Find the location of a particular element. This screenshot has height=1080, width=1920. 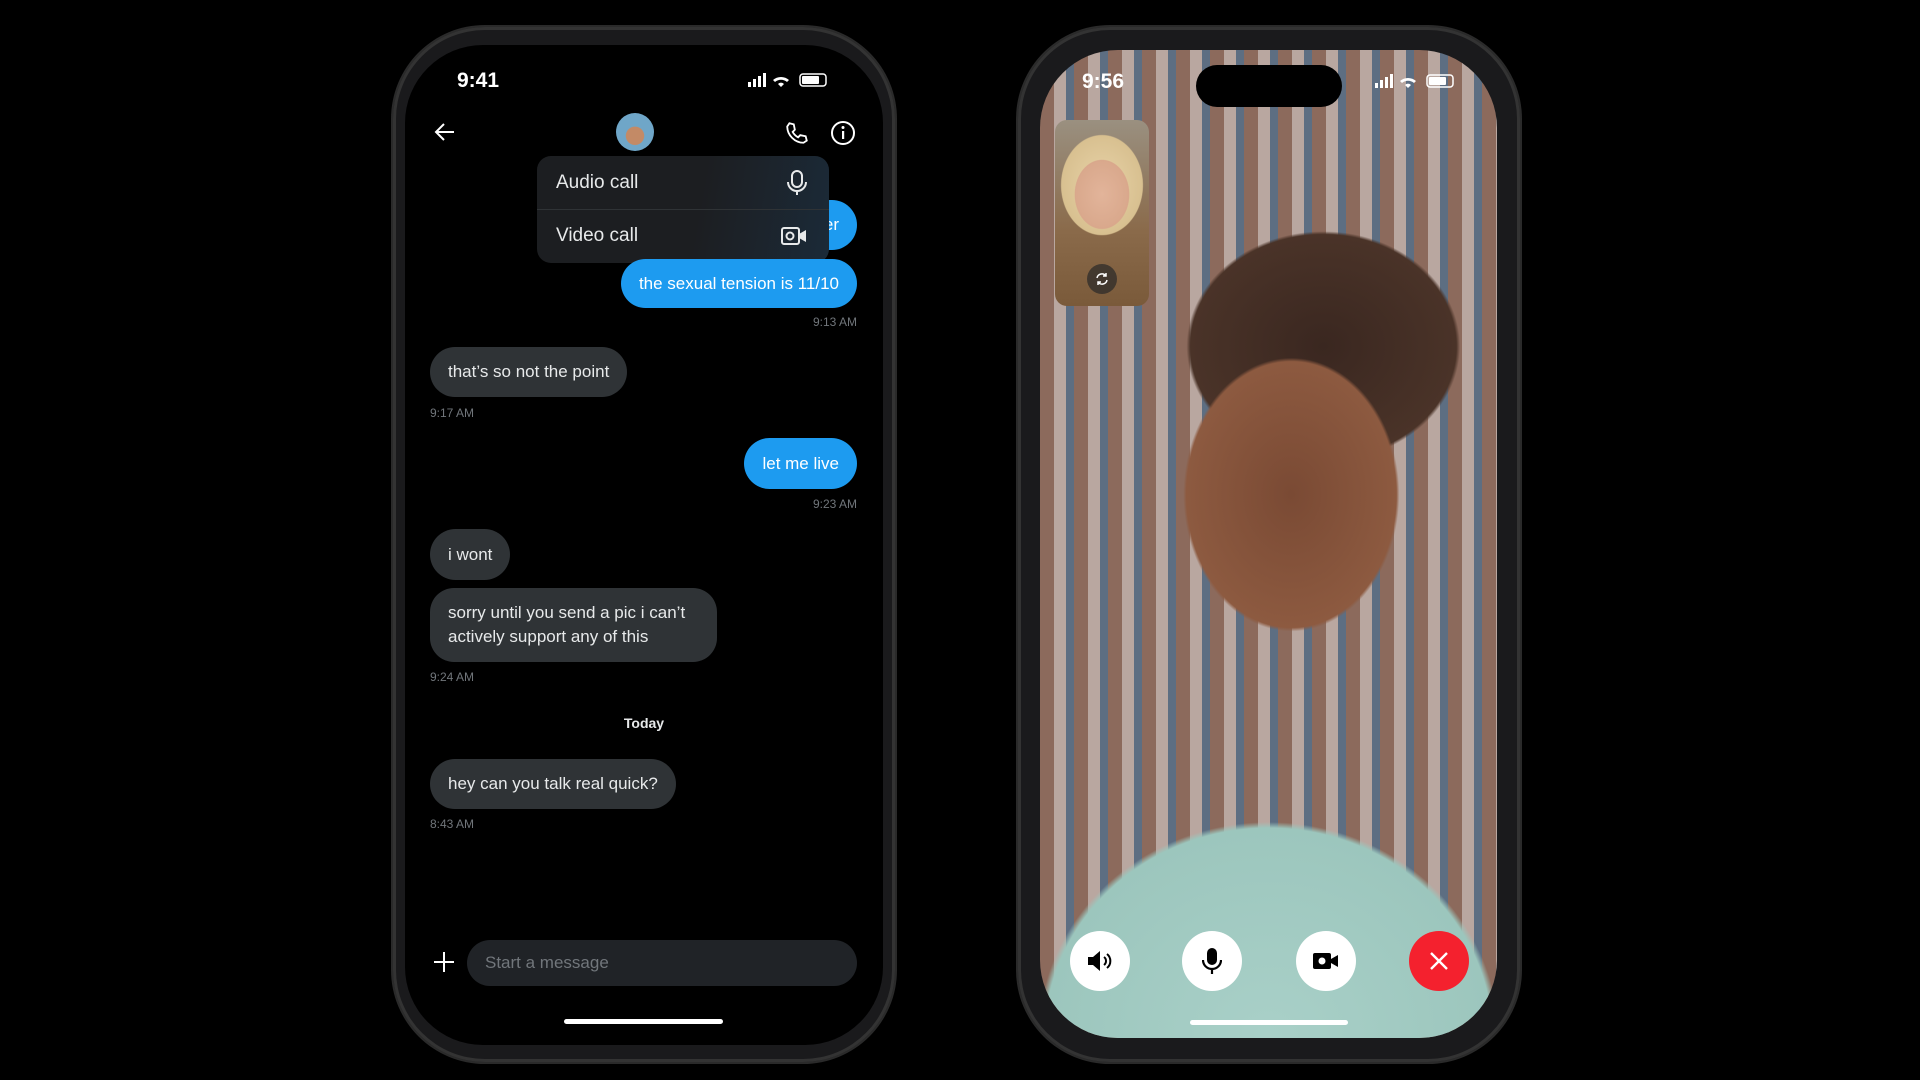

message-bubble: hey can you talk real quick? is located at coordinates (553, 784).